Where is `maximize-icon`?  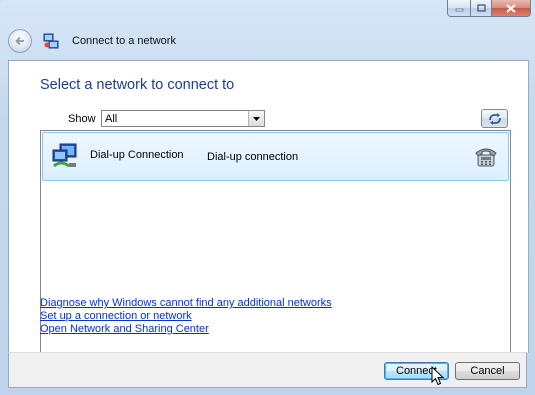 maximize-icon is located at coordinates (481, 8).